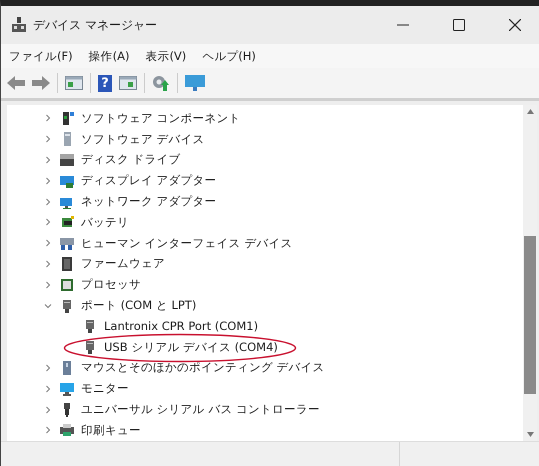 This screenshot has width=539, height=466. Describe the element at coordinates (186, 243) in the screenshot. I see `tree-item: ヒューマン インターフェイス デバイス` at that location.